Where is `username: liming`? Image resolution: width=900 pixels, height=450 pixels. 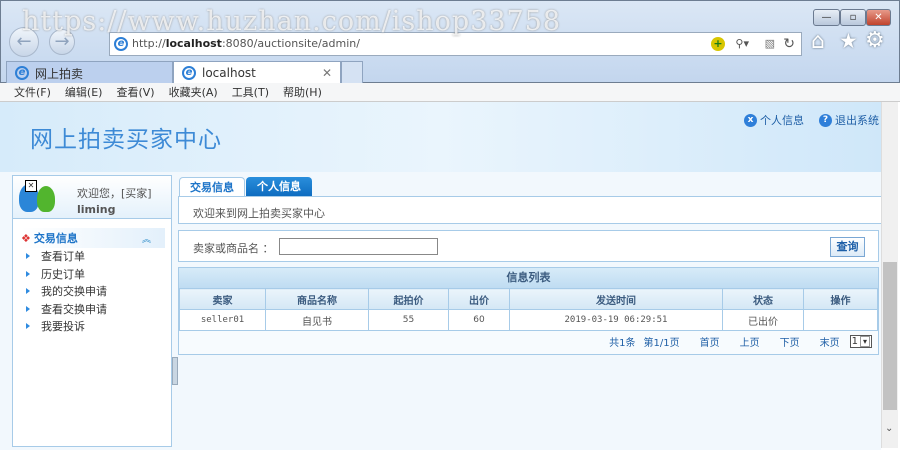
username: liming is located at coordinates (96, 209).